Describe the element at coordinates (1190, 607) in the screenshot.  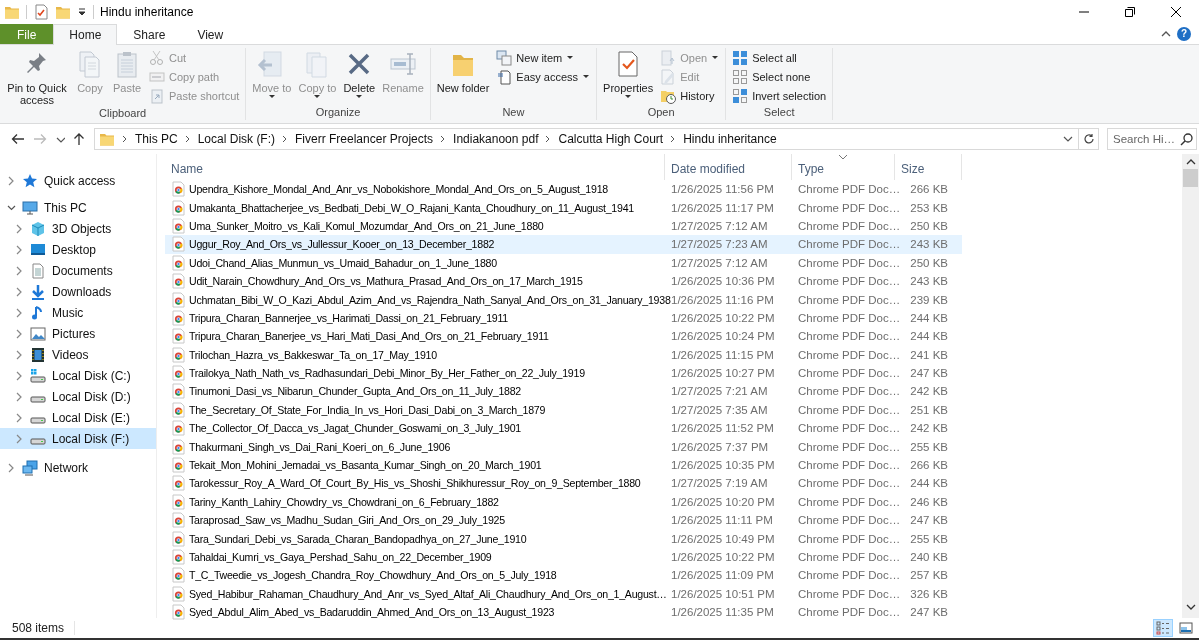
I see `scroll-down-icon` at that location.